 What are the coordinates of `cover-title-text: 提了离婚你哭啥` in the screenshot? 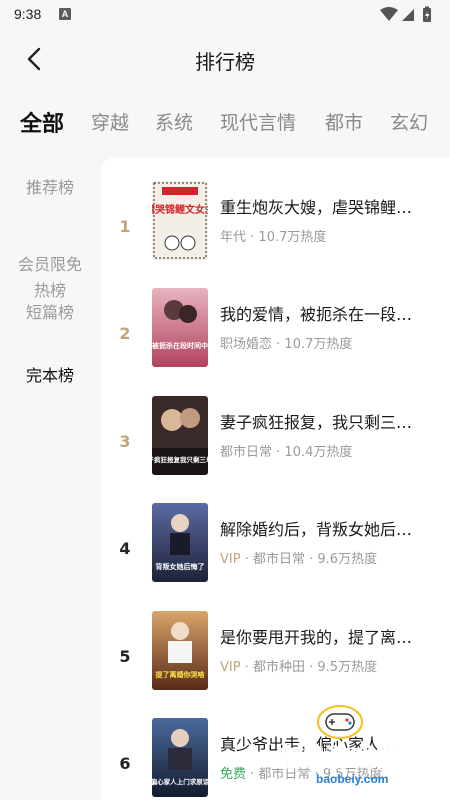 It's located at (180, 674).